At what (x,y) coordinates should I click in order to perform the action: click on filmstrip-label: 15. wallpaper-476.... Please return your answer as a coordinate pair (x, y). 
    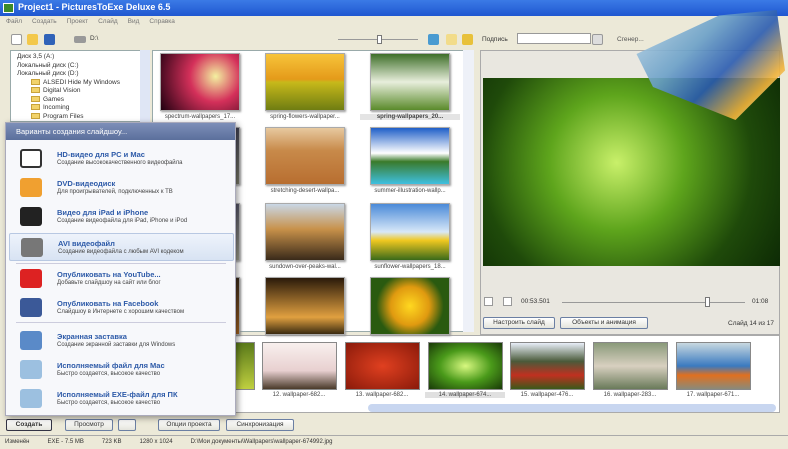
    Looking at the image, I should click on (547, 395).